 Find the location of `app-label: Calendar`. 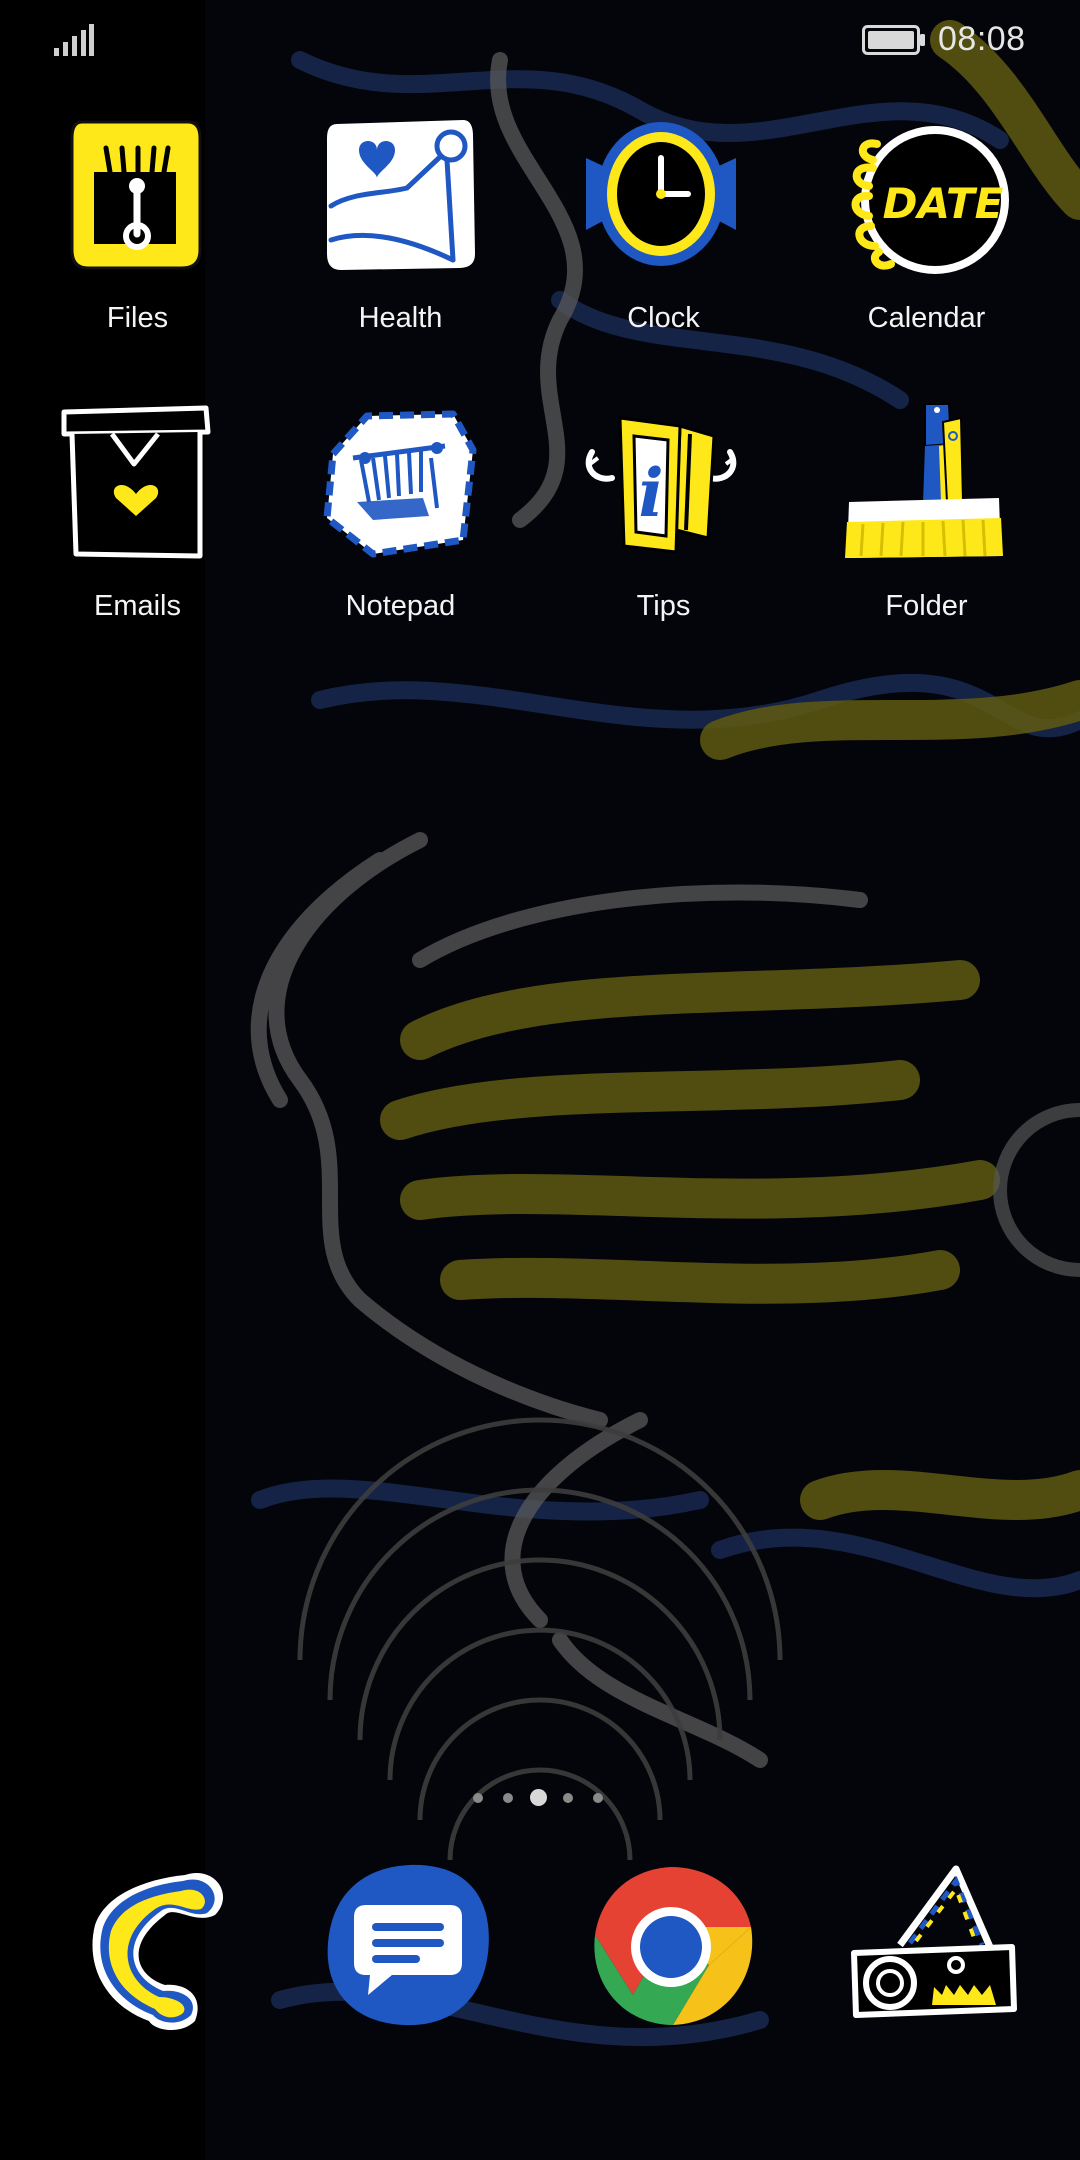

app-label: Calendar is located at coordinates (926, 318).